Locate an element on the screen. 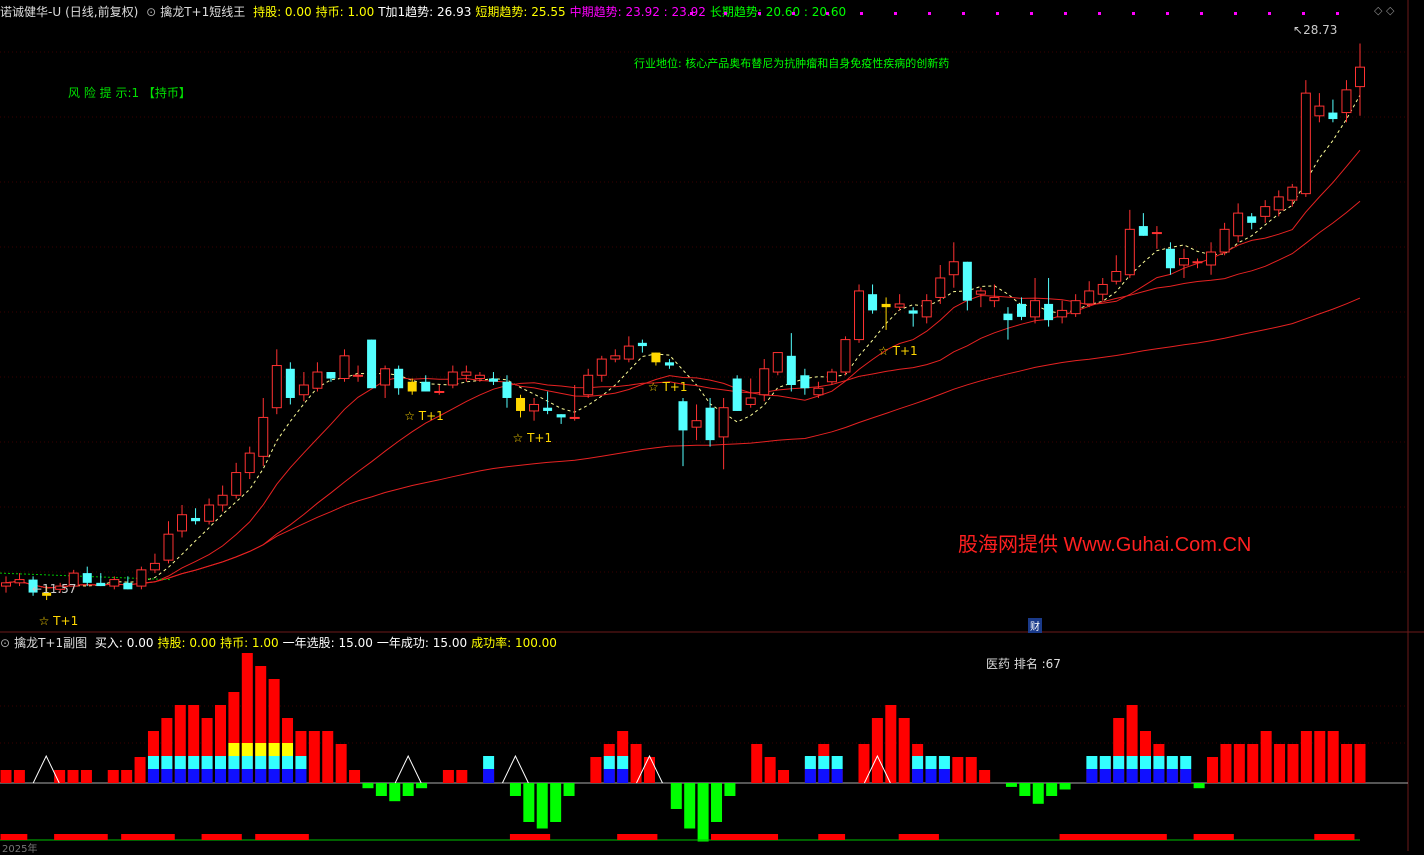 The width and height of the screenshot is (1424, 855). sub-header-item-0: 买入: 0.00 is located at coordinates (124, 643).